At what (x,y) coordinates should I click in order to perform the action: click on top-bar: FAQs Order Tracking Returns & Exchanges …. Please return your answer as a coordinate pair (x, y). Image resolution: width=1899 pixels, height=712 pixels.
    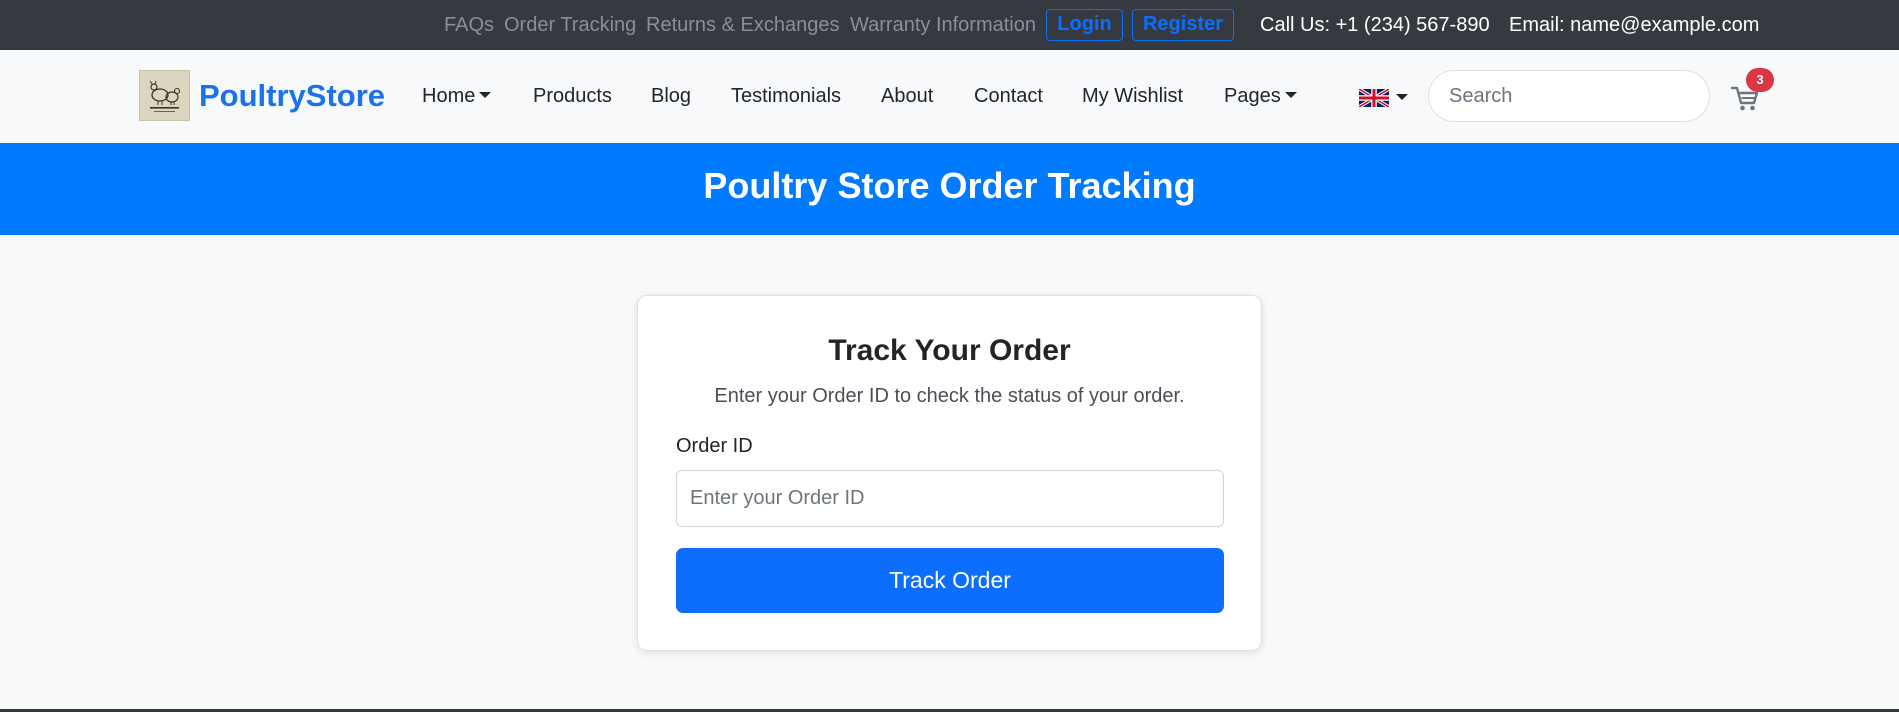
    Looking at the image, I should click on (949, 25).